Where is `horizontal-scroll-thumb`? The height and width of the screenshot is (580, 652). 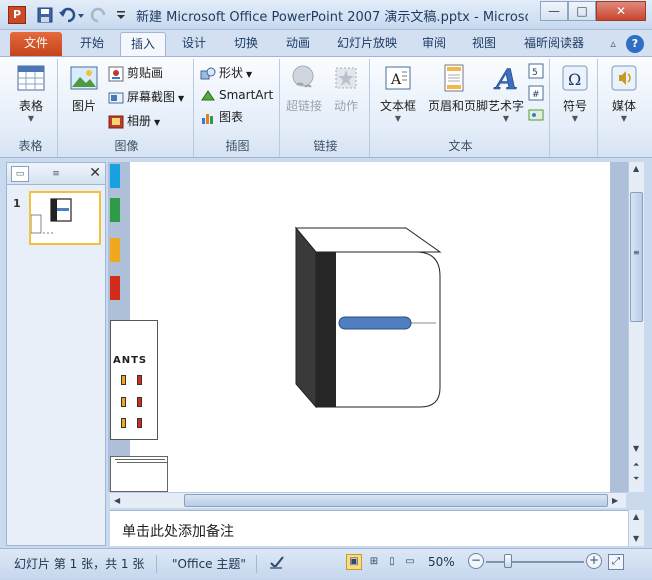
horizontal-scroll-thumb is located at coordinates (396, 500).